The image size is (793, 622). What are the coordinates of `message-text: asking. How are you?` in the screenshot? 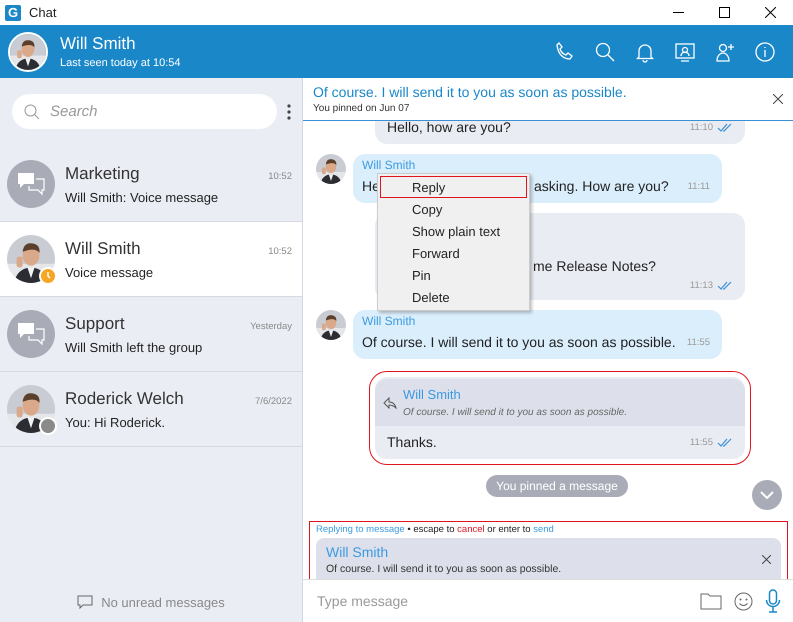 It's located at (602, 186).